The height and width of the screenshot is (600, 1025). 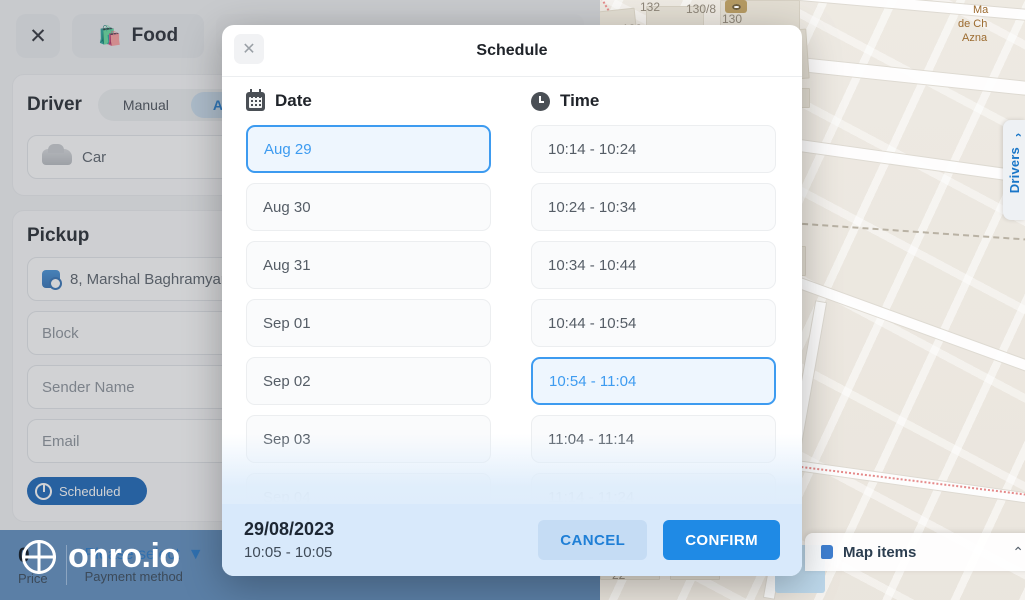 I want to click on selected-summary: 29/08/2023 10:05 - 10:05, so click(x=383, y=540).